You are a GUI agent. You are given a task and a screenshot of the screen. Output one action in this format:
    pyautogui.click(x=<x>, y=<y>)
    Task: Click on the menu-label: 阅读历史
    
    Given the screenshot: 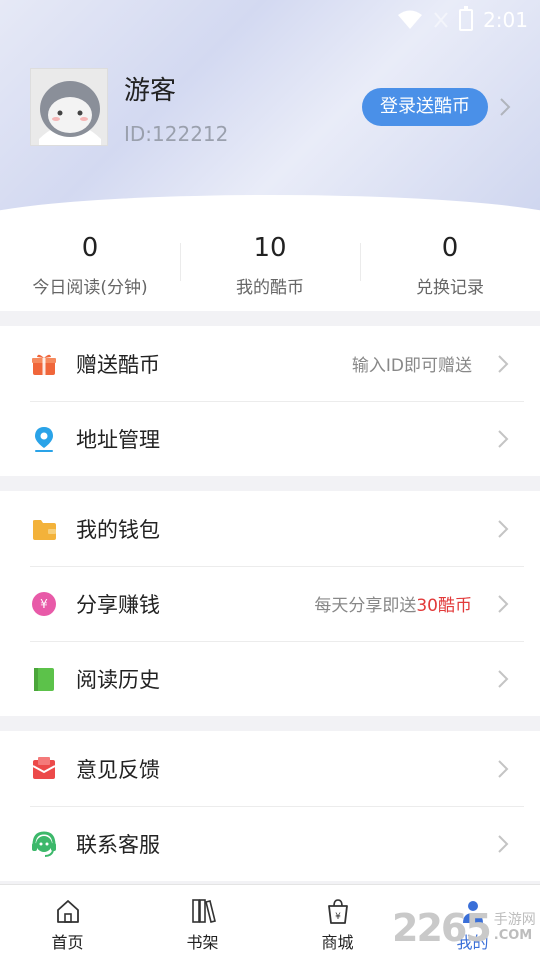 What is the action you would take?
    pyautogui.click(x=118, y=679)
    